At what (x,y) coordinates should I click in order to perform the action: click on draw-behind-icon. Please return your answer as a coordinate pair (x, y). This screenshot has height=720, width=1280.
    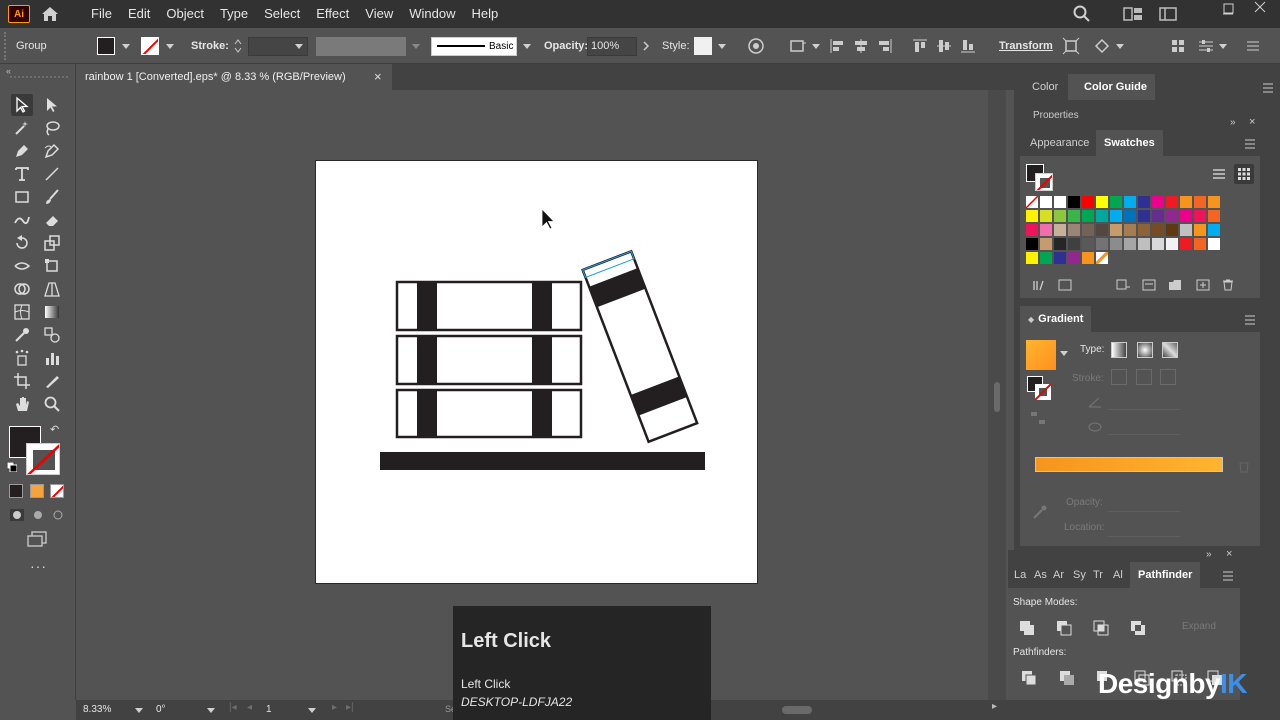
    Looking at the image, I should click on (38, 515).